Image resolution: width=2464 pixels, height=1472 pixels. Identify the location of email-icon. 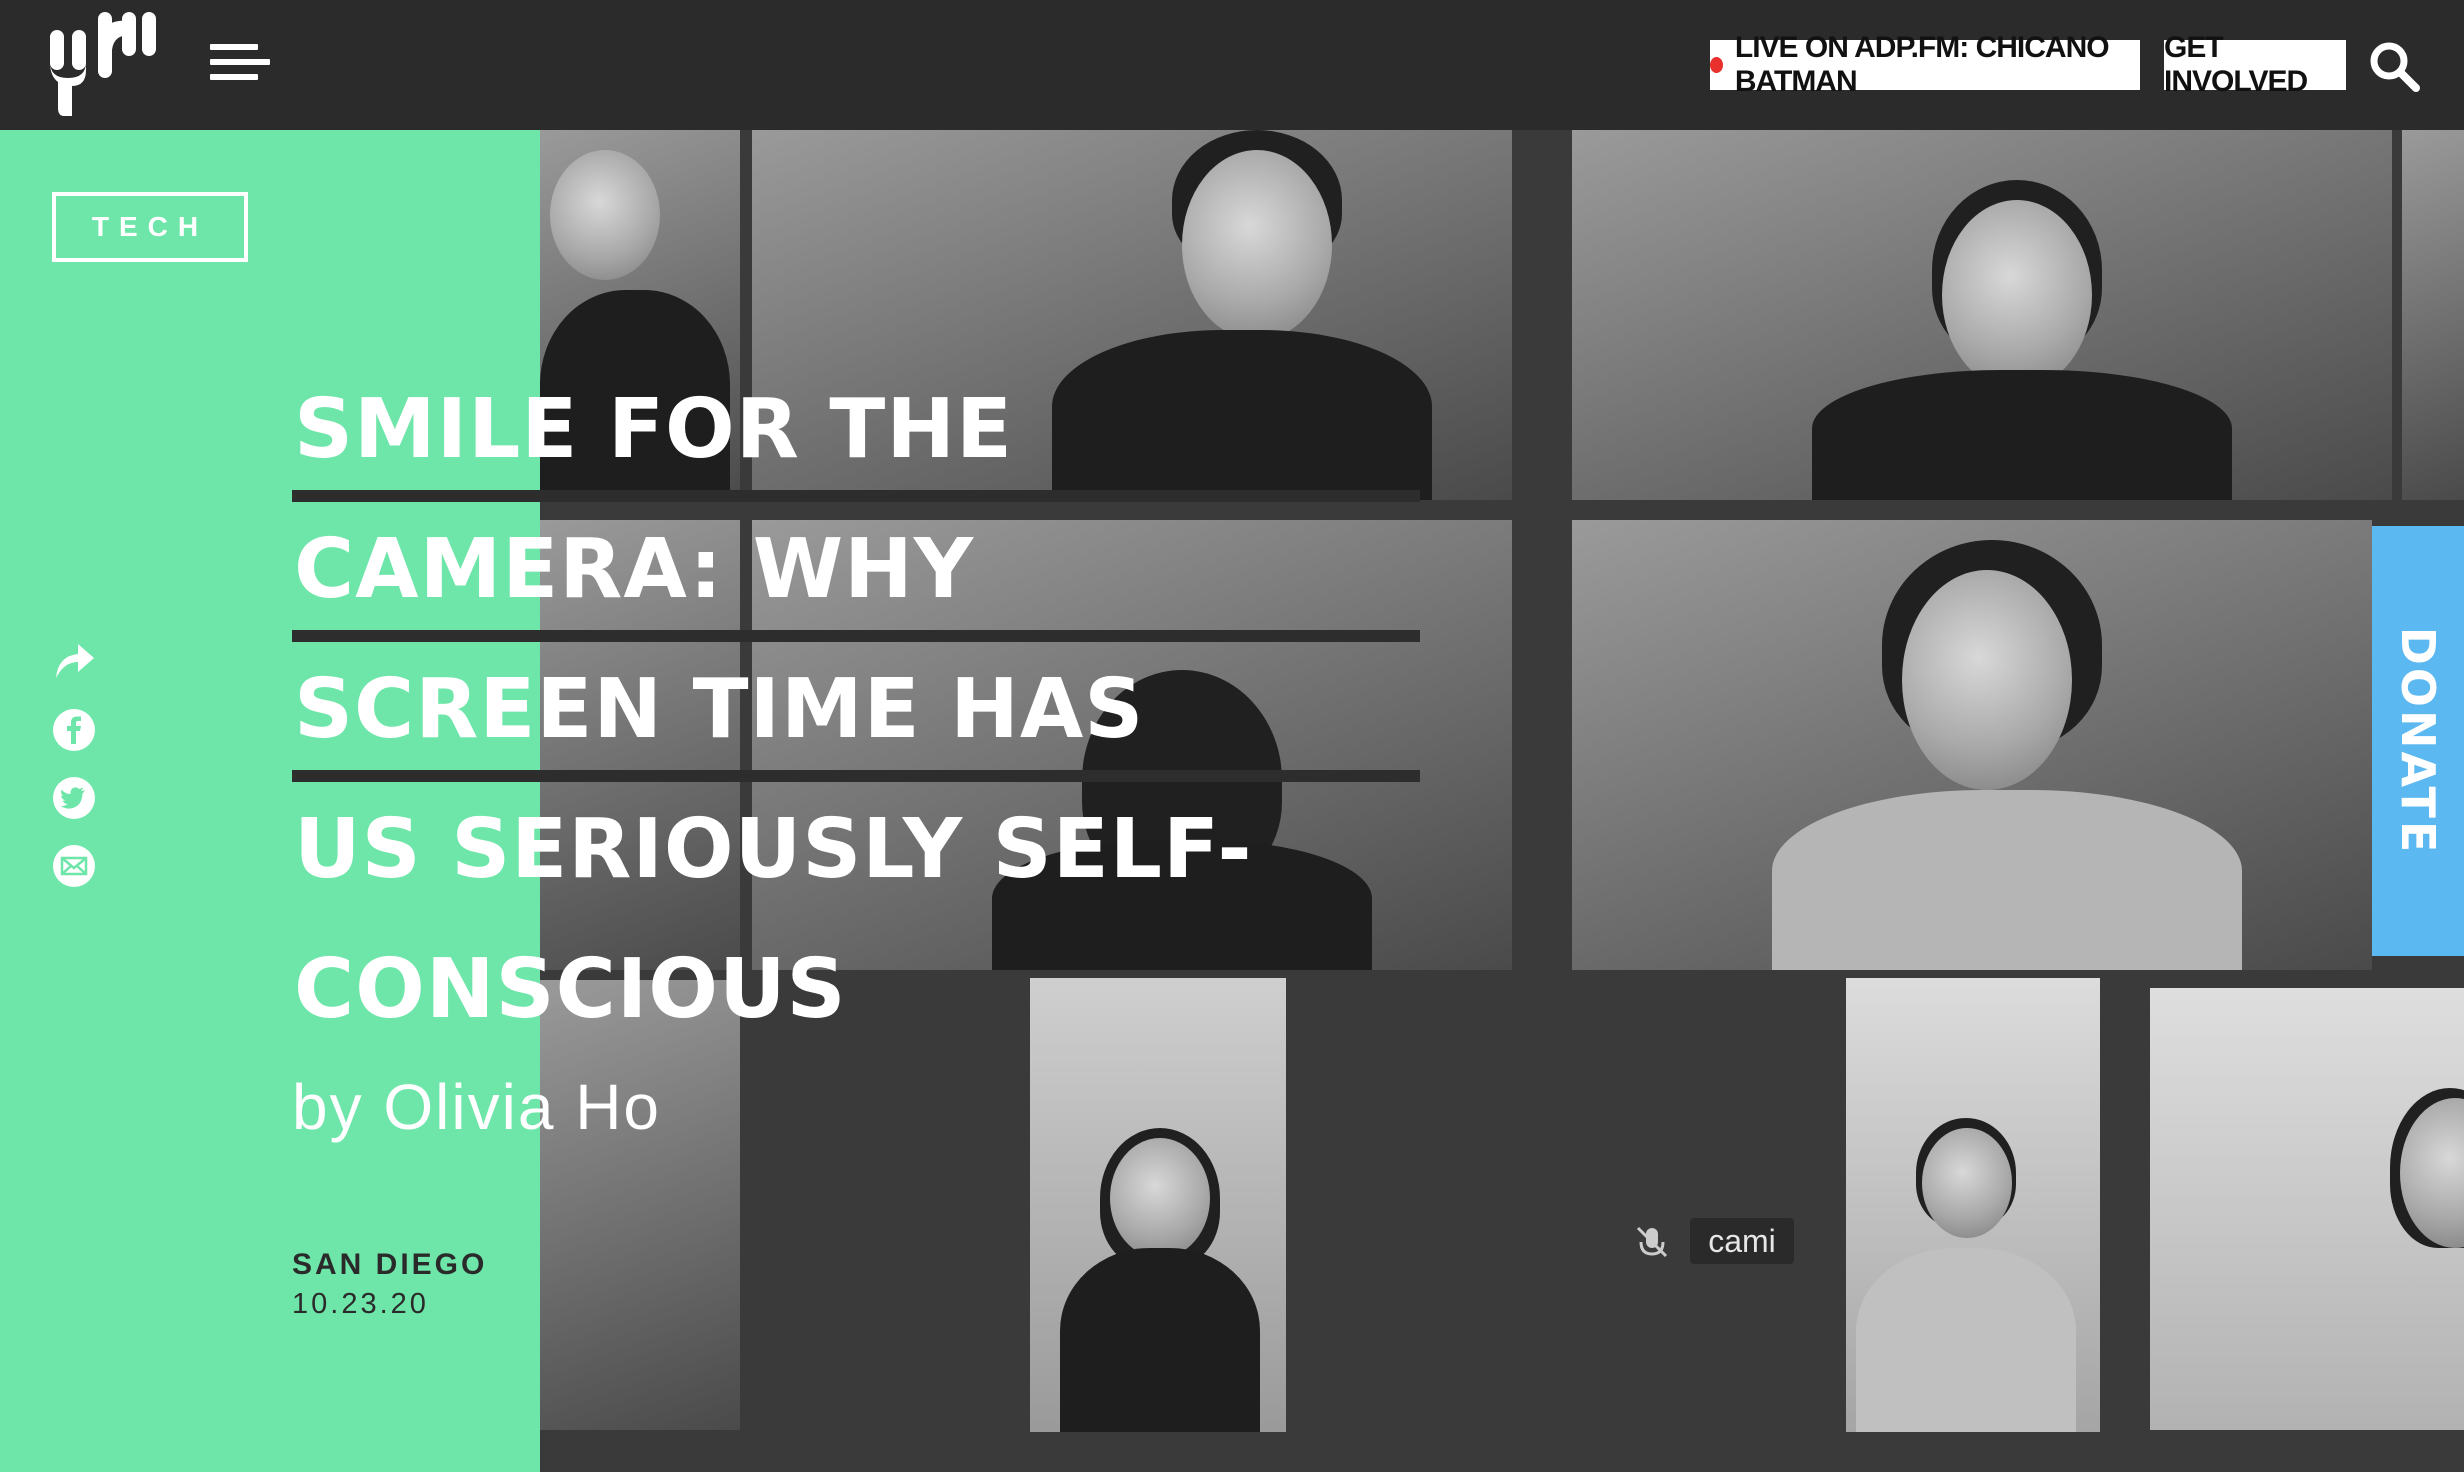
(74, 866).